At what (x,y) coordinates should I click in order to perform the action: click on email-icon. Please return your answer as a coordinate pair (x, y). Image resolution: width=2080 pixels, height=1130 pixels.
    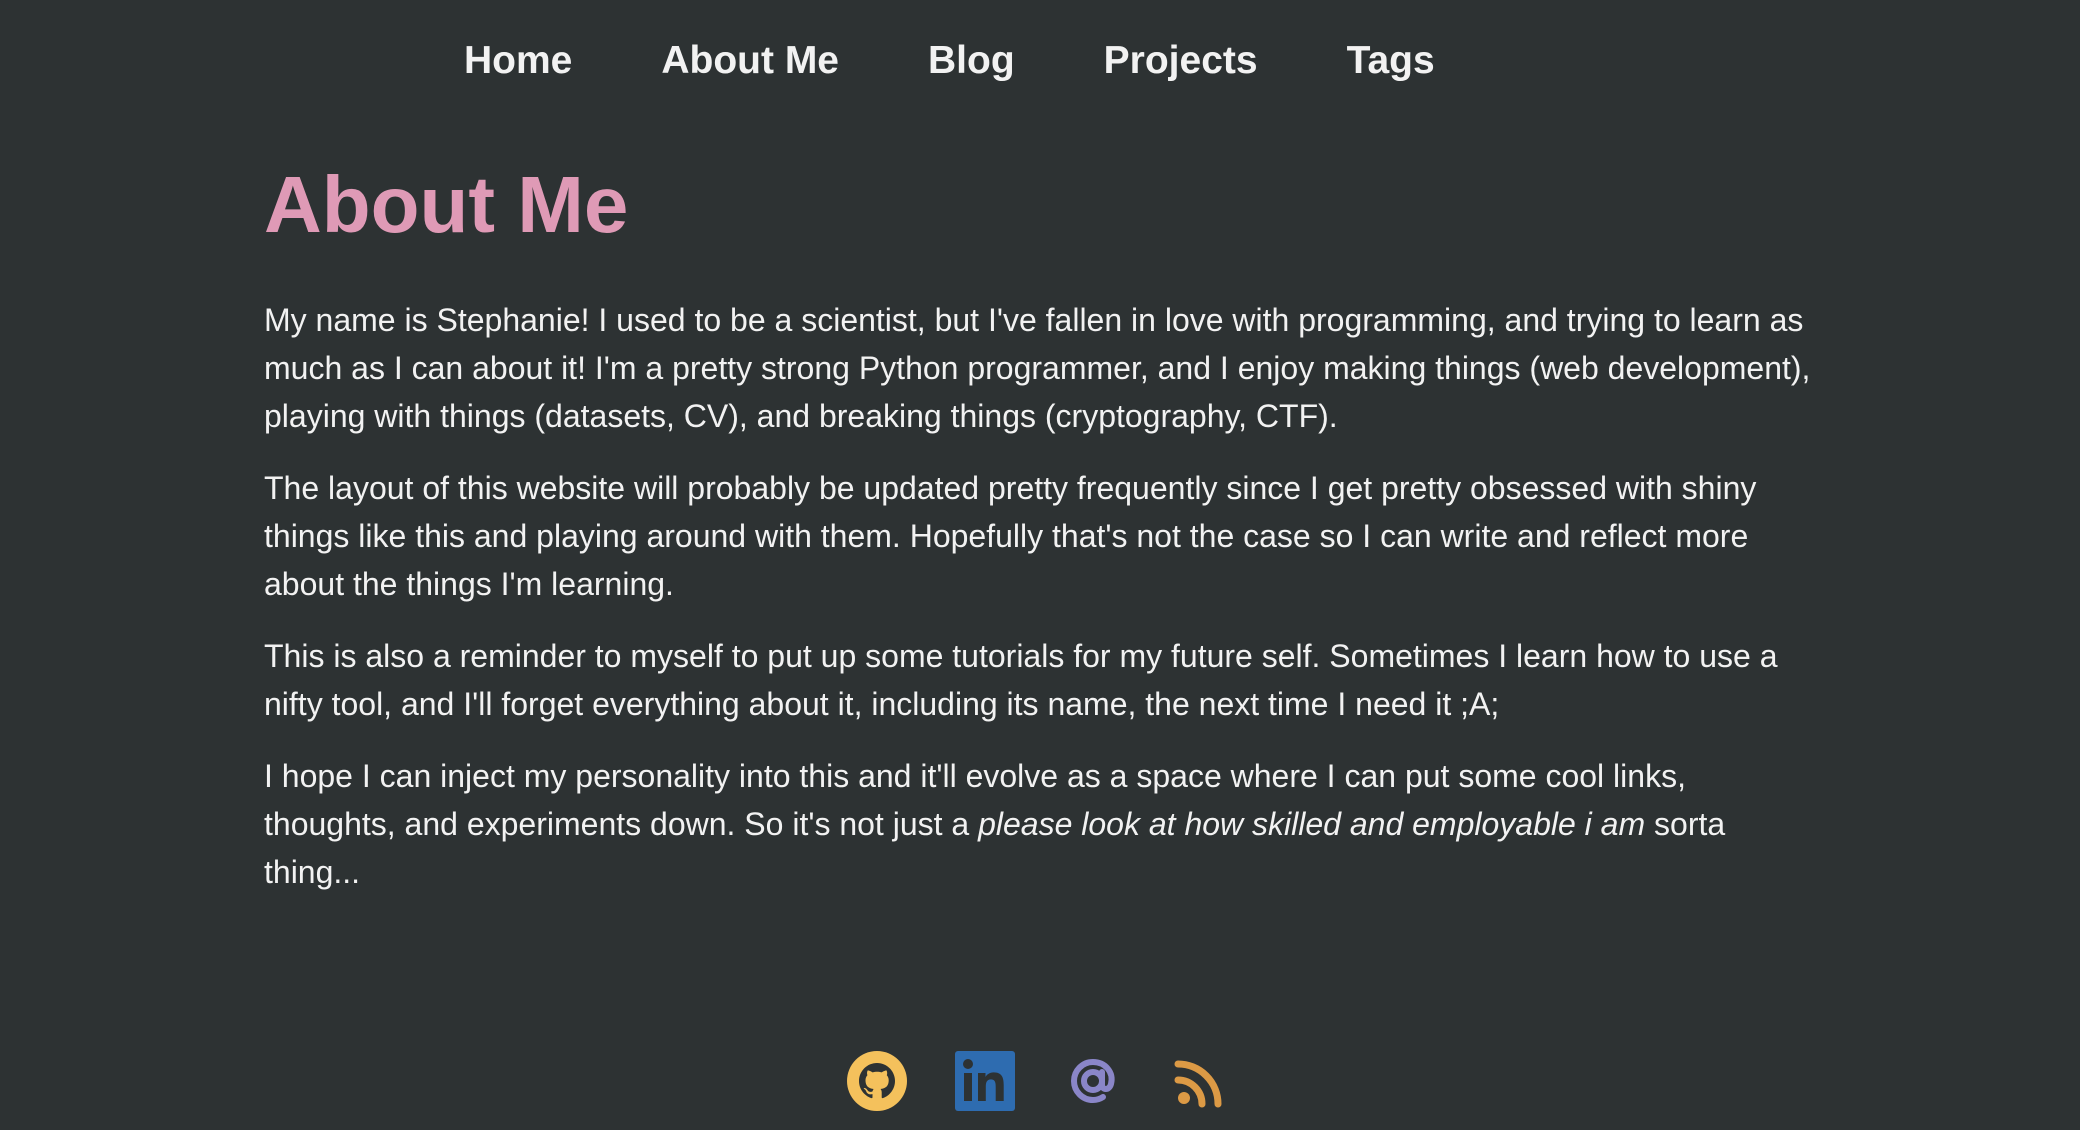
    Looking at the image, I should click on (1092, 1081).